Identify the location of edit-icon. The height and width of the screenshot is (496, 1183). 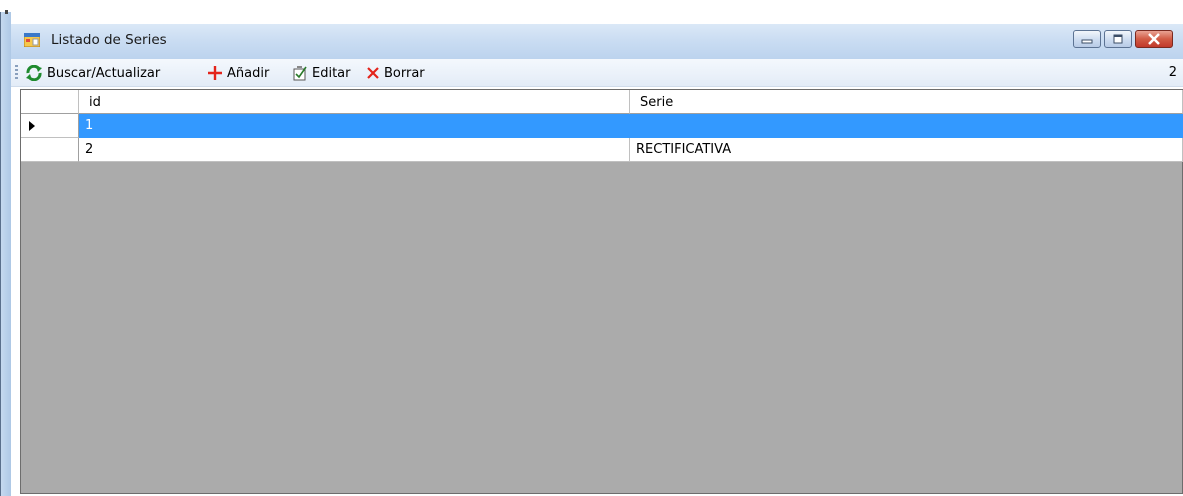
(300, 73).